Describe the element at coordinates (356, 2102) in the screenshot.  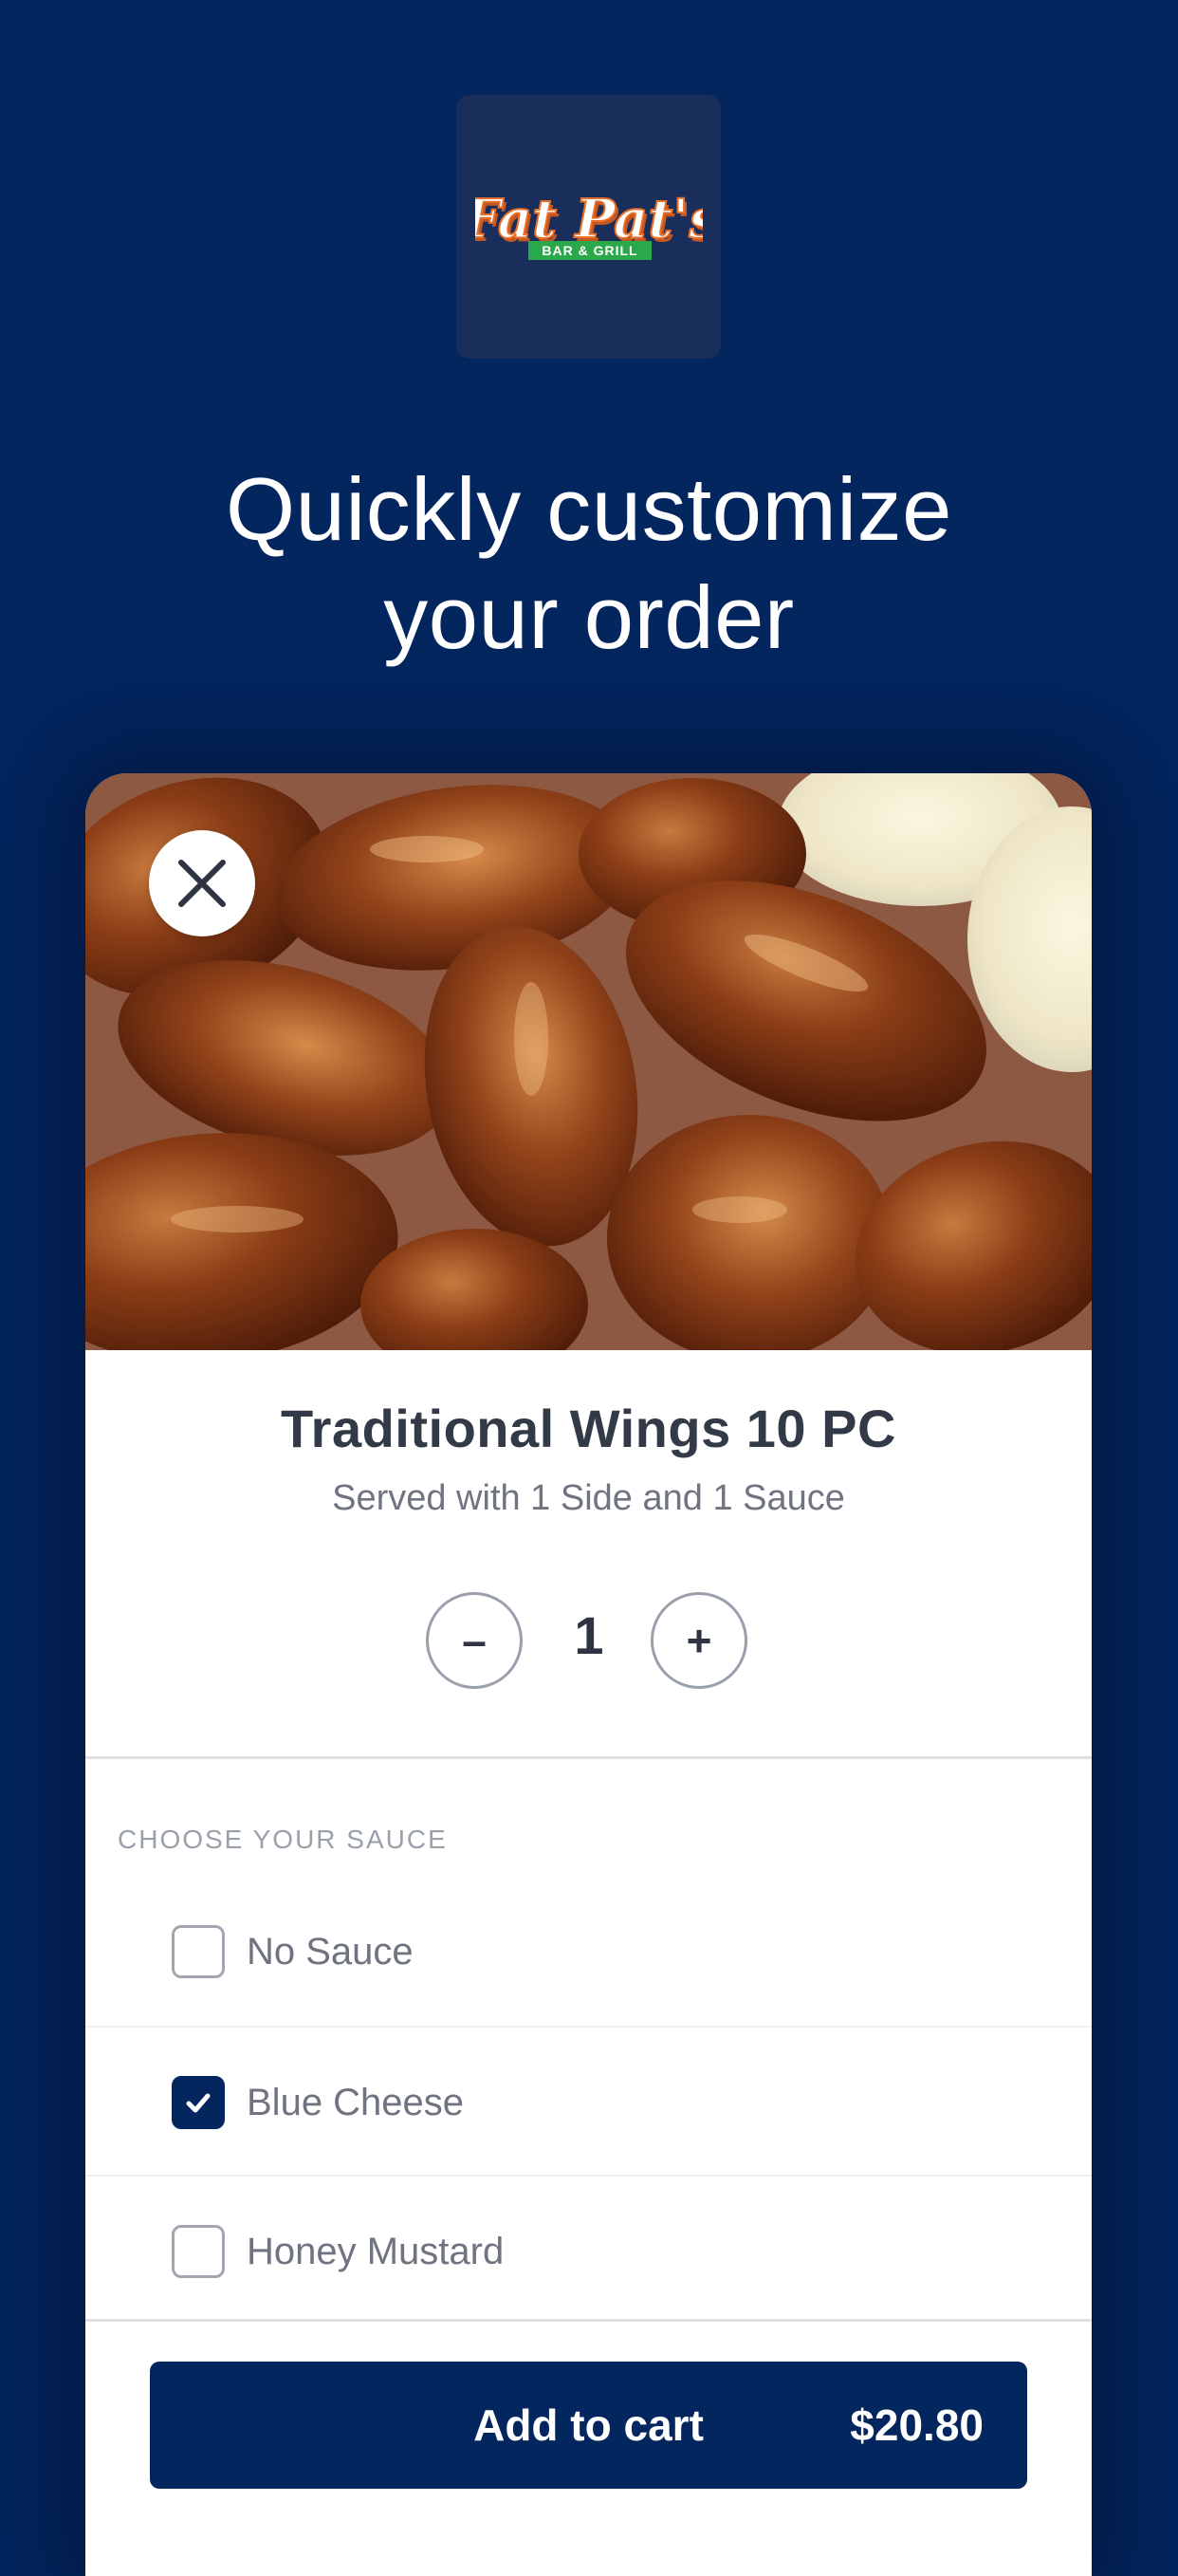
I see `option-label: Blue Cheese` at that location.